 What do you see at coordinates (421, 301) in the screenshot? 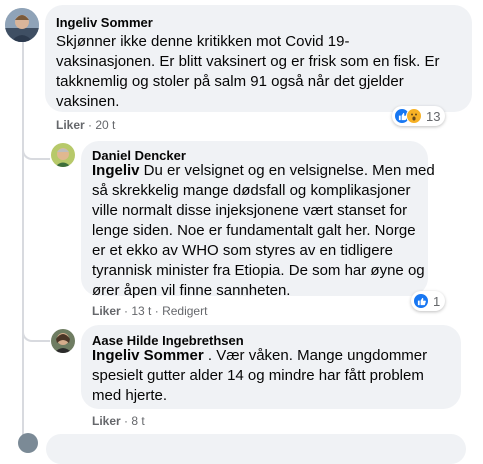
I see `like-icon` at bounding box center [421, 301].